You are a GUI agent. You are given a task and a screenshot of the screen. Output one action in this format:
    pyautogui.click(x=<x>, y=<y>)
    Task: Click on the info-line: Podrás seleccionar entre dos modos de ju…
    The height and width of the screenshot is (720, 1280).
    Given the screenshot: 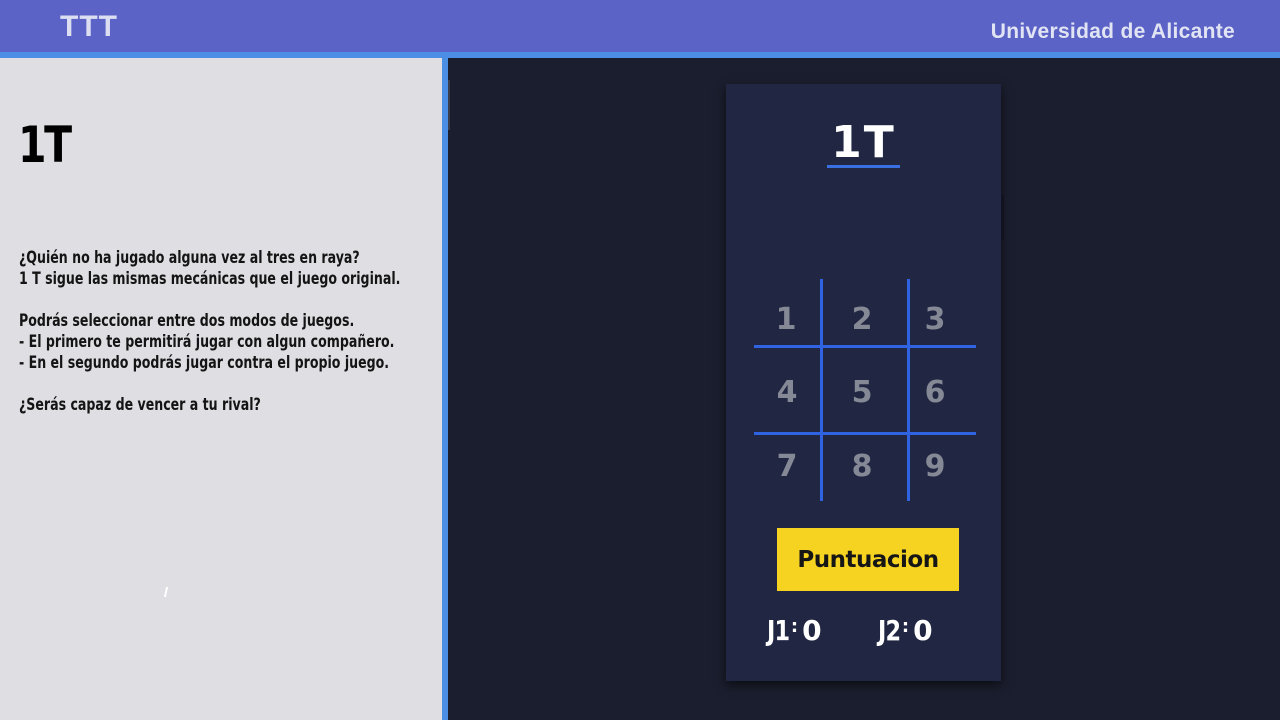 What is the action you would take?
    pyautogui.click(x=187, y=321)
    